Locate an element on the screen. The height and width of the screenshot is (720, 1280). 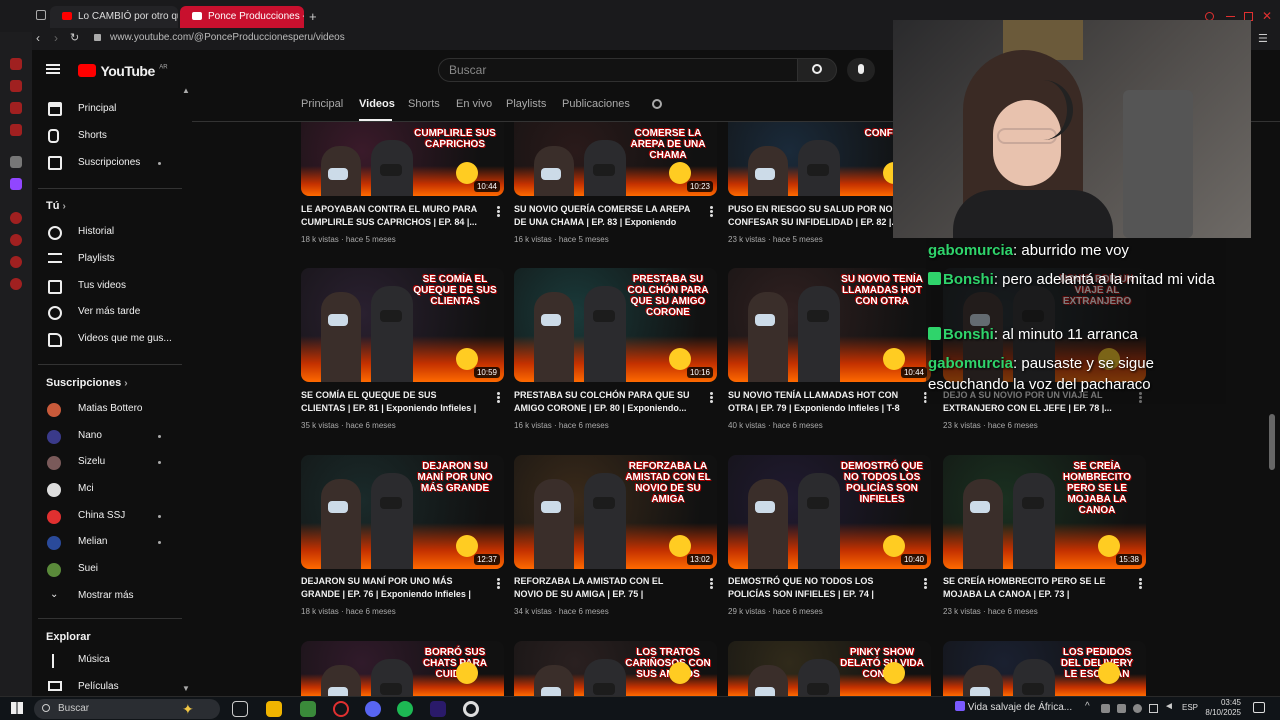
tray-chevron-icon: ^ is located at coordinates (1087, 706).